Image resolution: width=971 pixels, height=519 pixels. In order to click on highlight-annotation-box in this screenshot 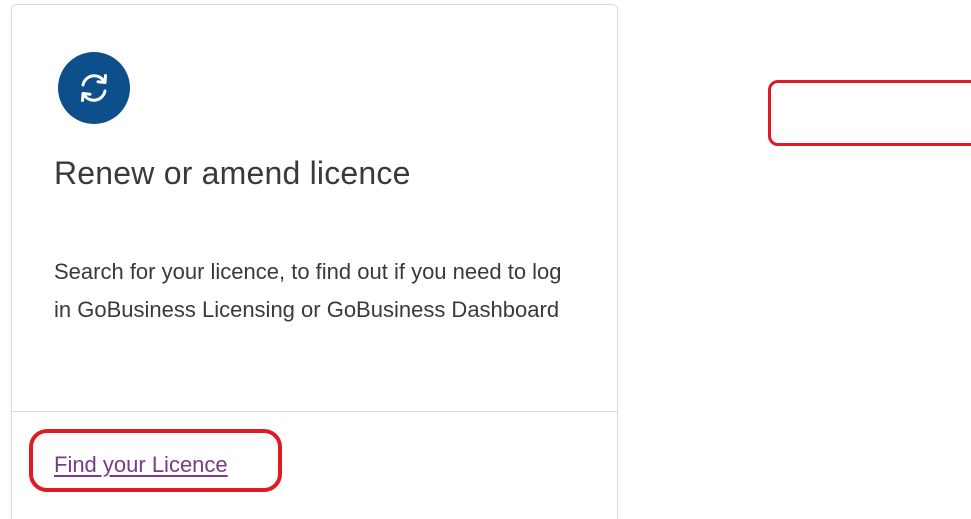, I will do `click(869, 113)`.